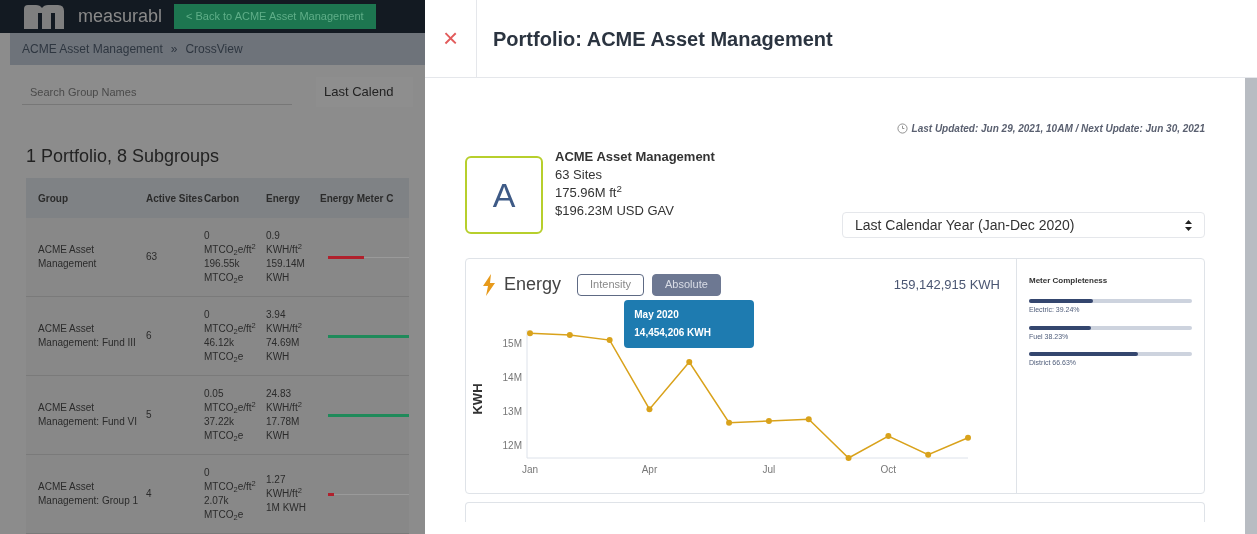 This screenshot has height=534, width=1257. Describe the element at coordinates (275, 16) in the screenshot. I see `back-button: < Back to ACME Asset Management` at that location.